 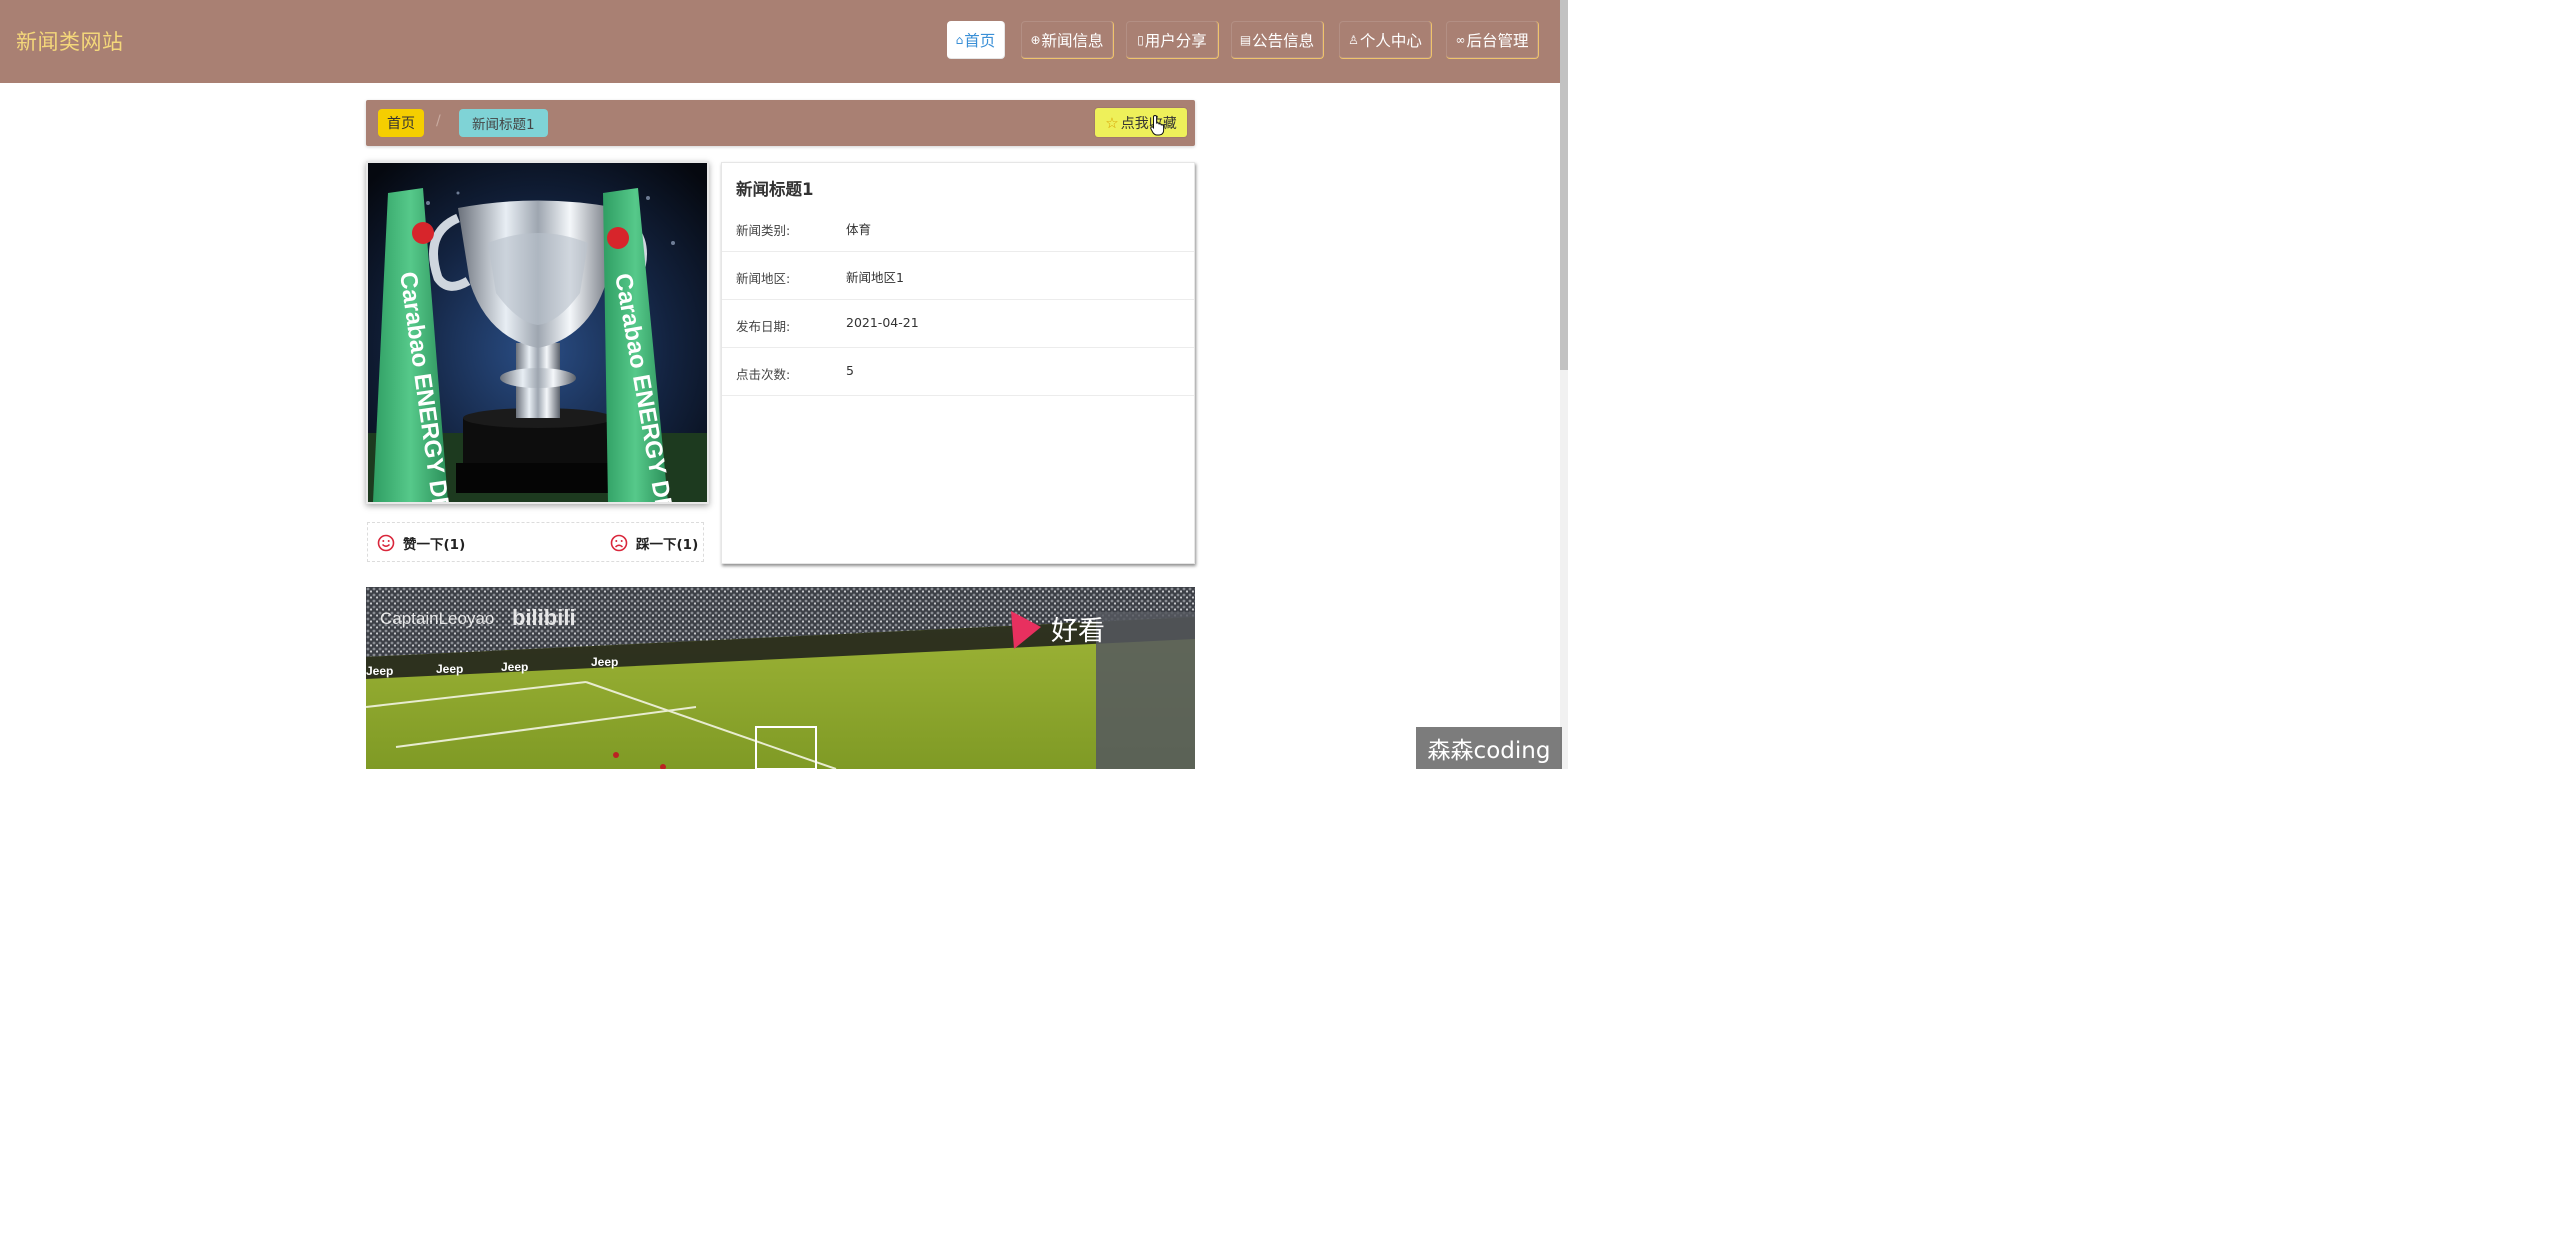 I want to click on breadcrumb-home: 首页, so click(x=401, y=123).